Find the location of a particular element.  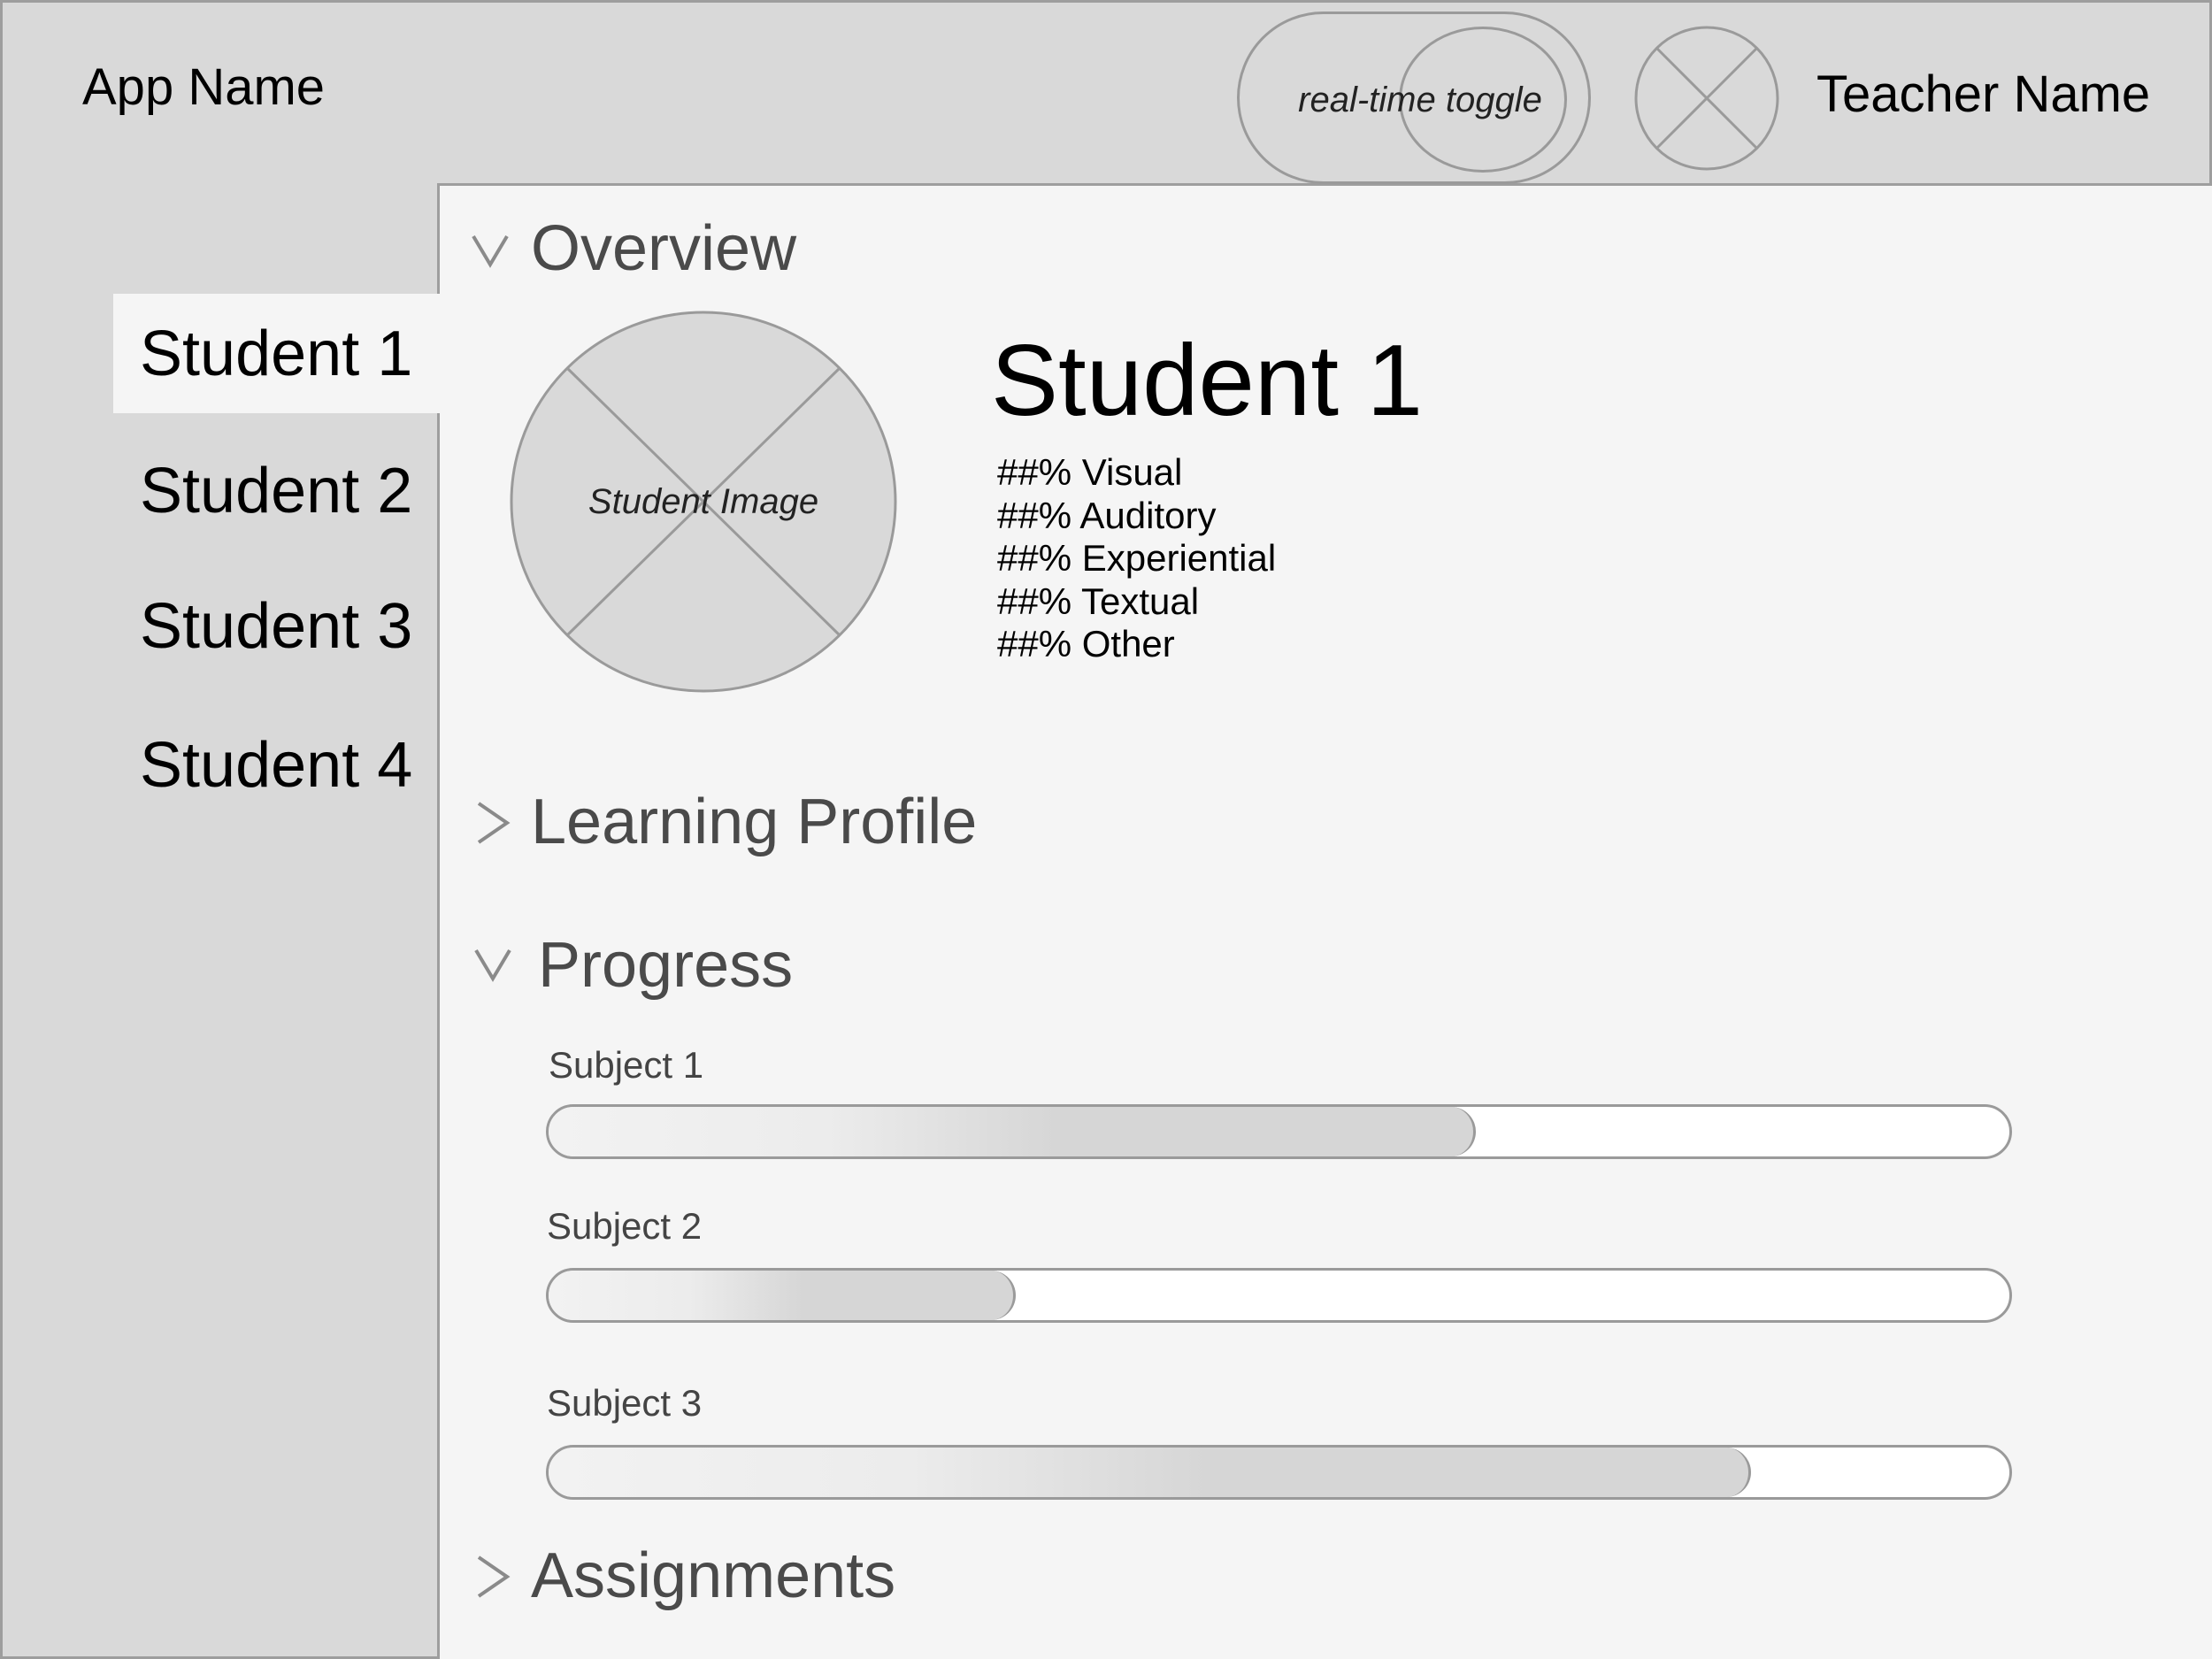

stat-other: ##% Other is located at coordinates (1086, 644).